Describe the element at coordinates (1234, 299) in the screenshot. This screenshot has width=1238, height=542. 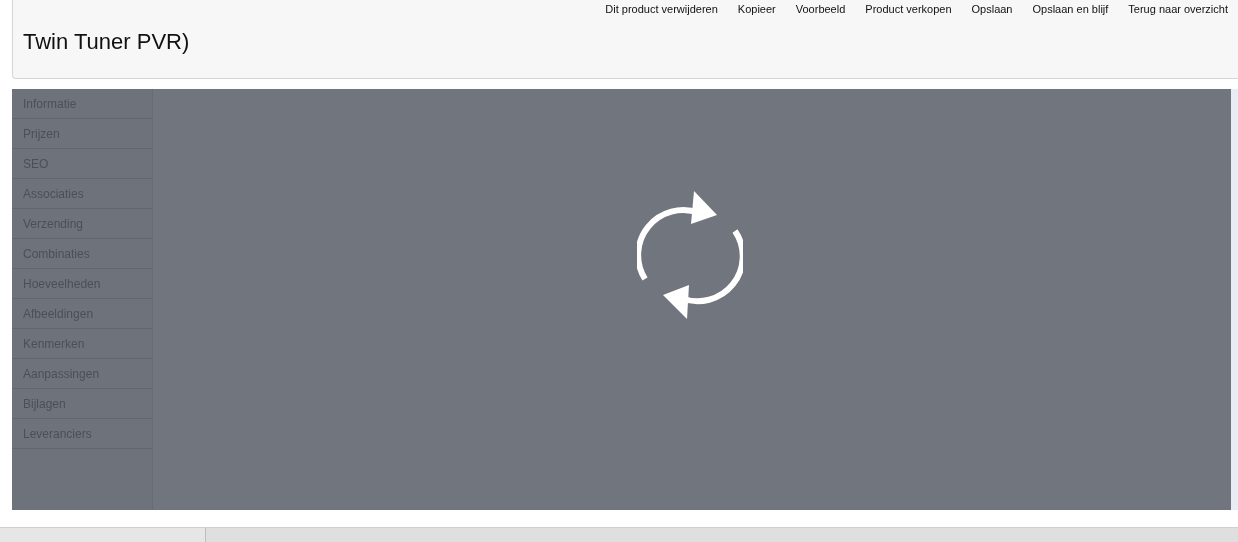
I see `scrollbar-track` at that location.